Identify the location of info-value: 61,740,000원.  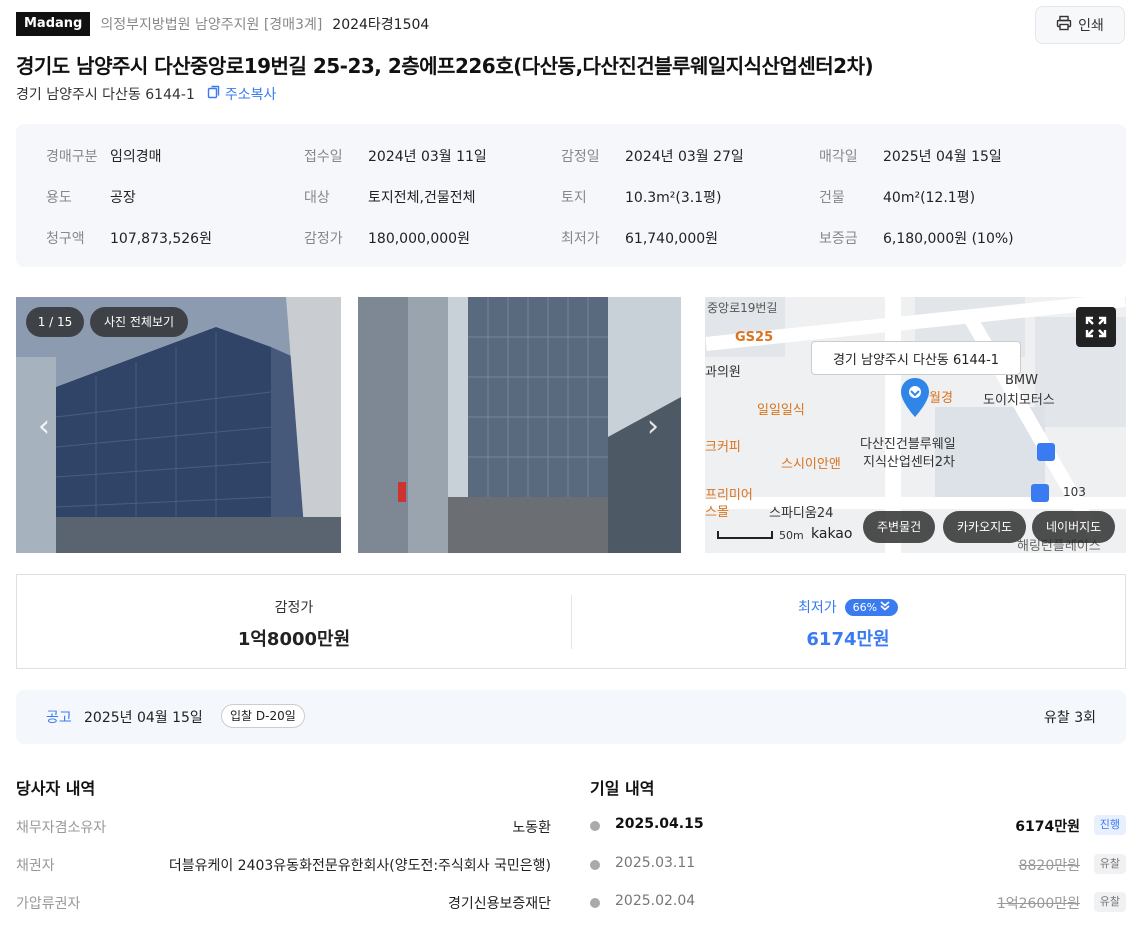
(672, 239).